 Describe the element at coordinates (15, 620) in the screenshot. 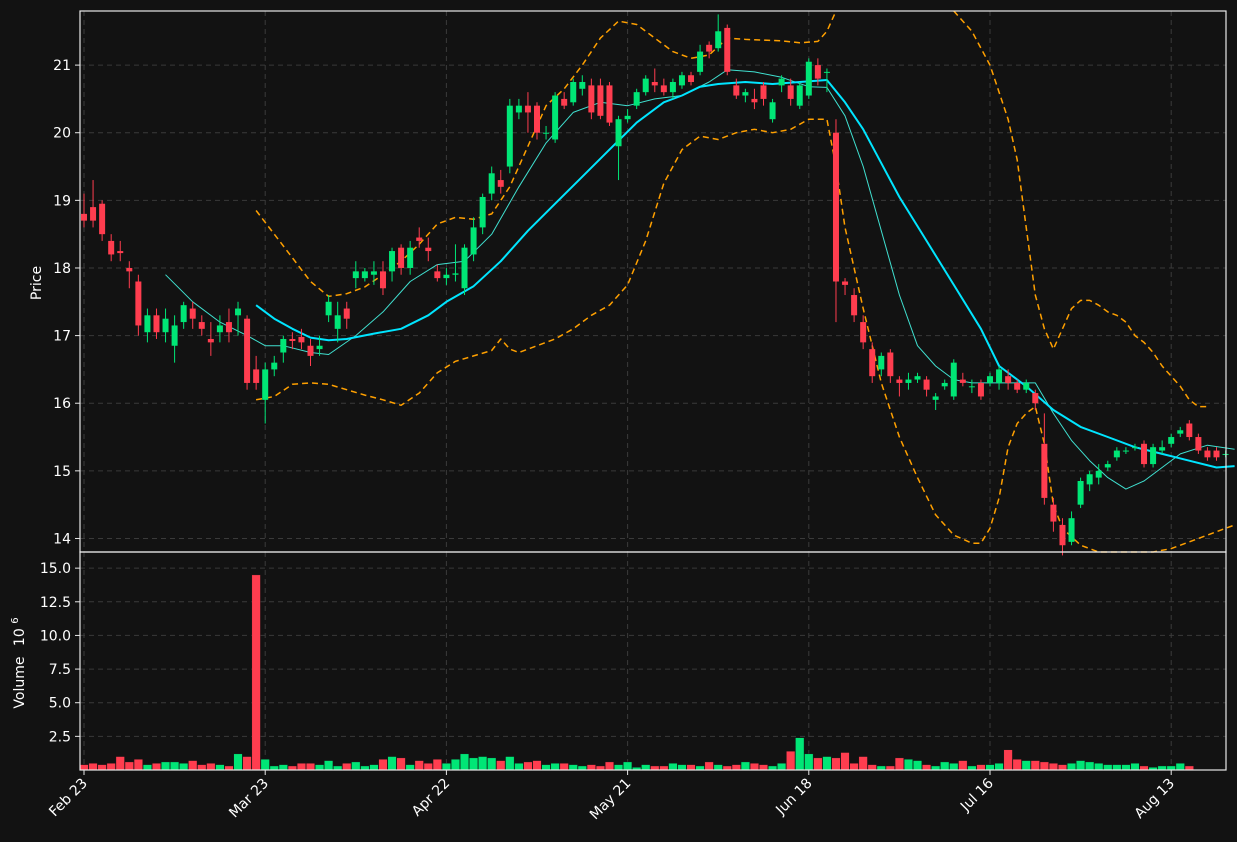

I see `volume-axis-exponent-power: 6` at that location.